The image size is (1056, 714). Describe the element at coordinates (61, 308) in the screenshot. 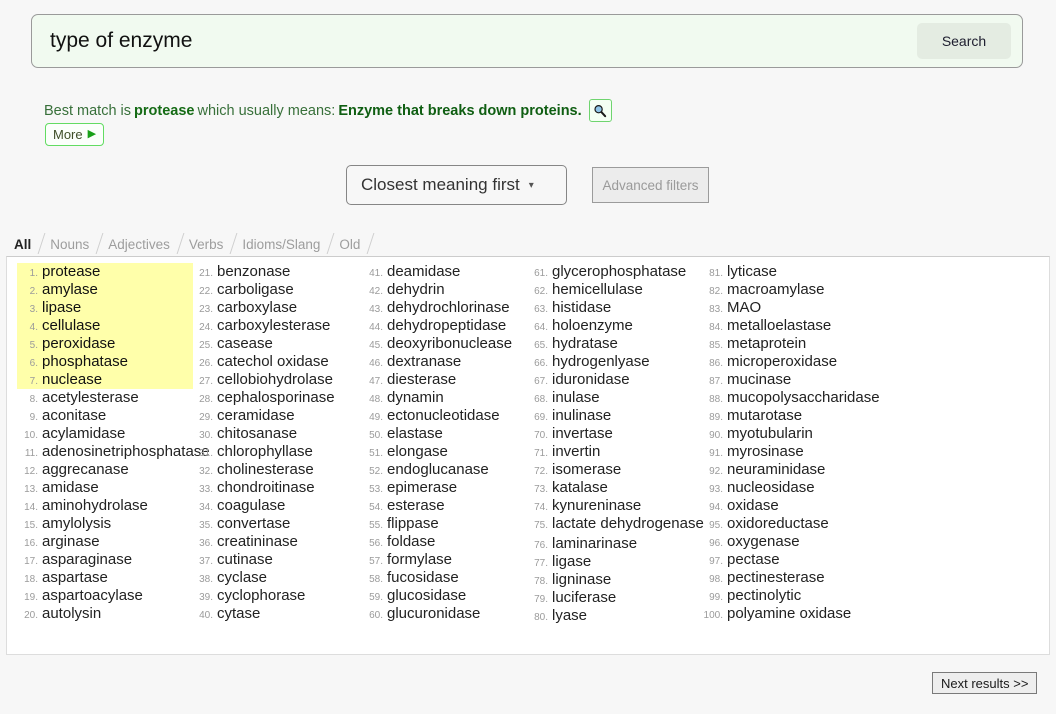

I see `result-item-word: lipase` at that location.